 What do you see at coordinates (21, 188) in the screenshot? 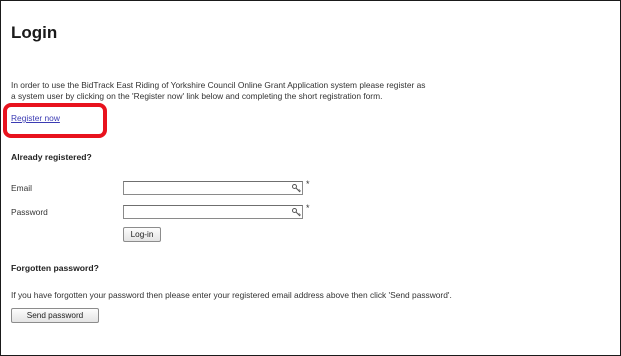
I see `email-label: Email` at bounding box center [21, 188].